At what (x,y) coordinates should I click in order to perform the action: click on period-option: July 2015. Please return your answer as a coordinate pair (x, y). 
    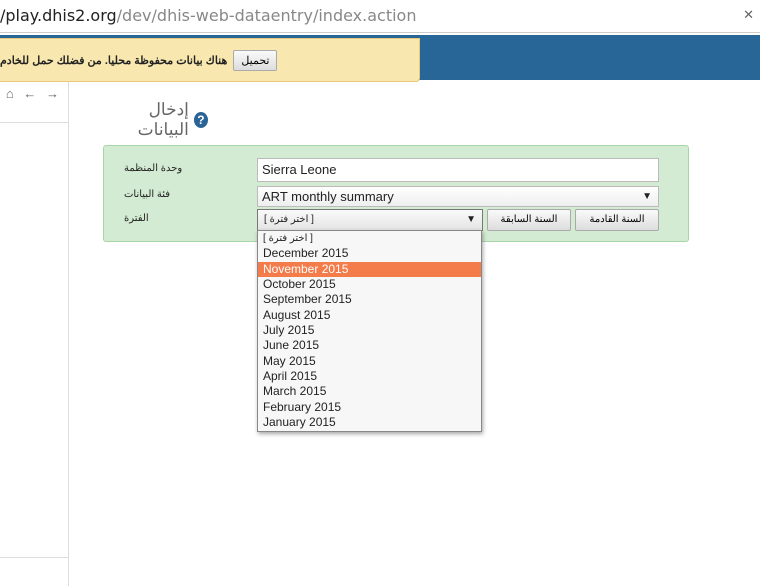
    Looking at the image, I should click on (369, 330).